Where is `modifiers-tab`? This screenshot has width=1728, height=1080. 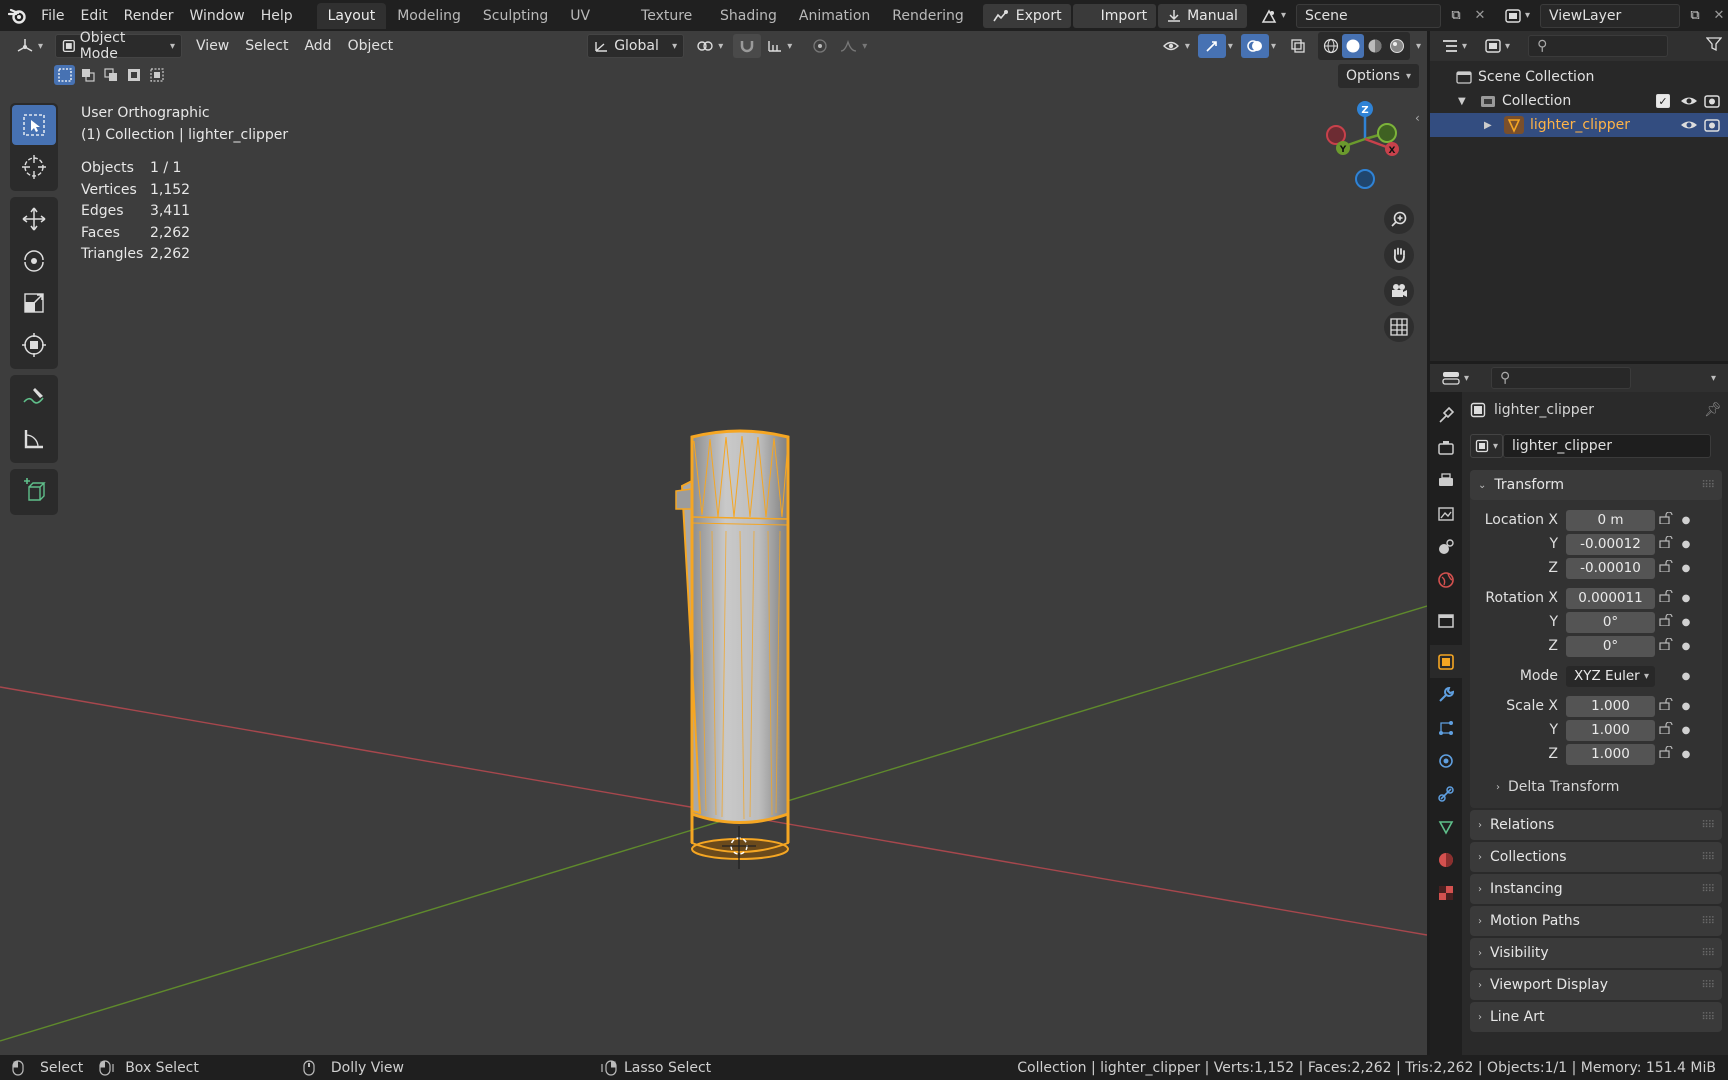 modifiers-tab is located at coordinates (1446, 694).